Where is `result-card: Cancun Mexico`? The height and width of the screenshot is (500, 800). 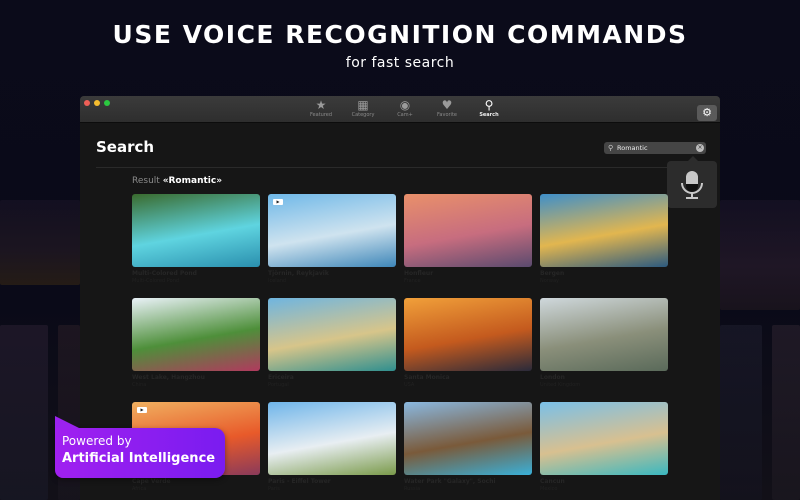 result-card: Cancun Mexico is located at coordinates (604, 451).